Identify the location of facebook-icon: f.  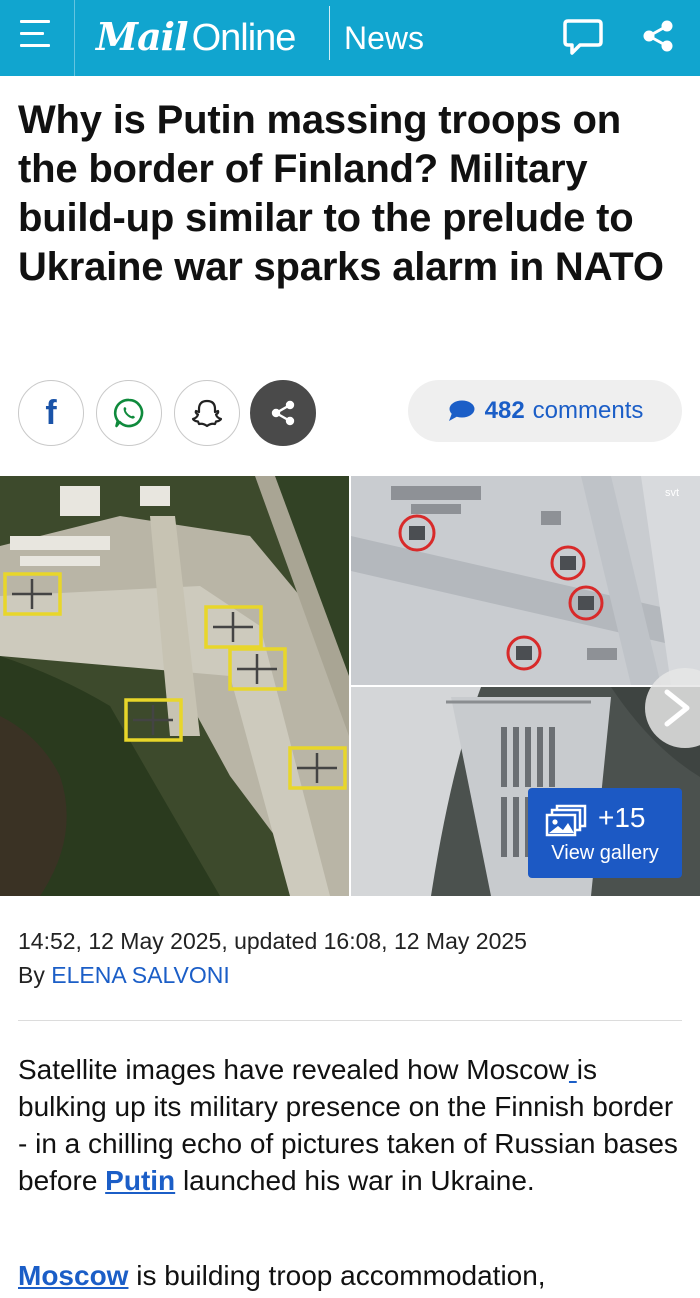
(51, 412).